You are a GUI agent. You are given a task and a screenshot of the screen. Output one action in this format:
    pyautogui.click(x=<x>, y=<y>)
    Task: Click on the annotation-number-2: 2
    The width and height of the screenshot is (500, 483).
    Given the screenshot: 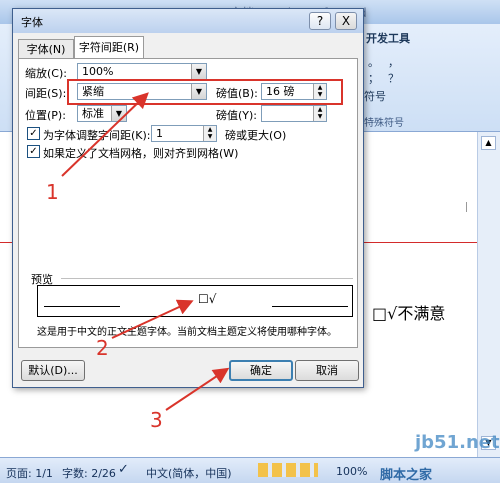 What is the action you would take?
    pyautogui.click(x=102, y=348)
    